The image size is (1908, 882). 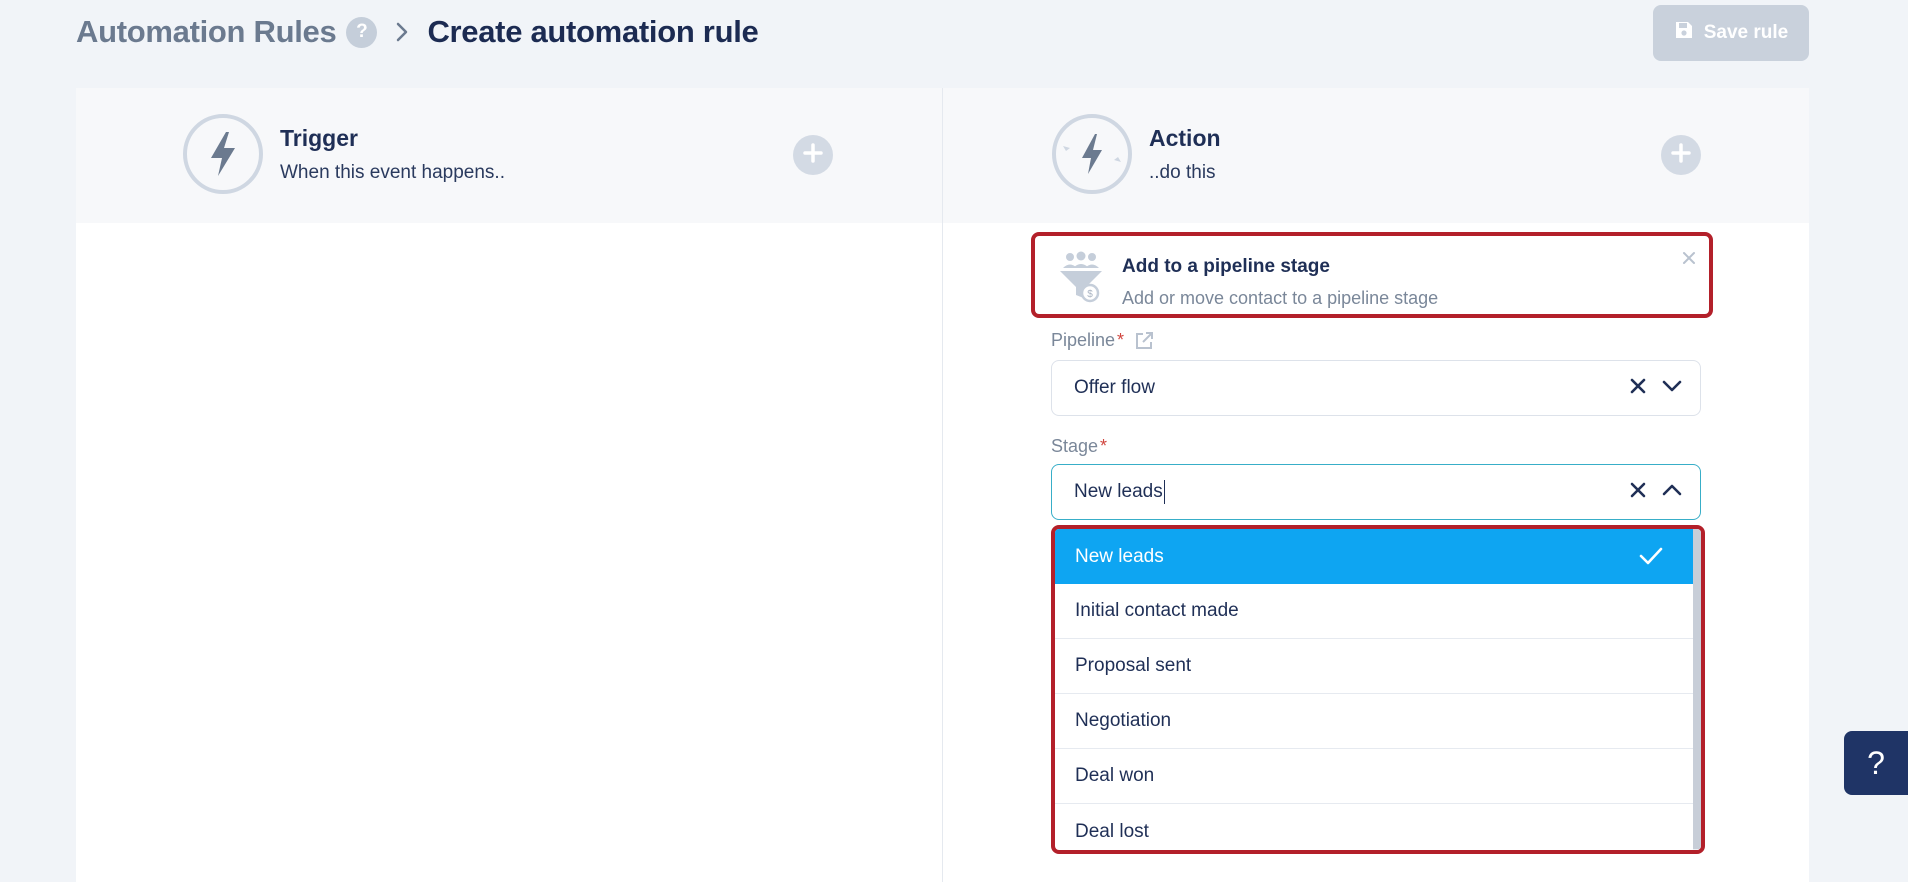 What do you see at coordinates (1672, 492) in the screenshot?
I see `chevron-up-icon` at bounding box center [1672, 492].